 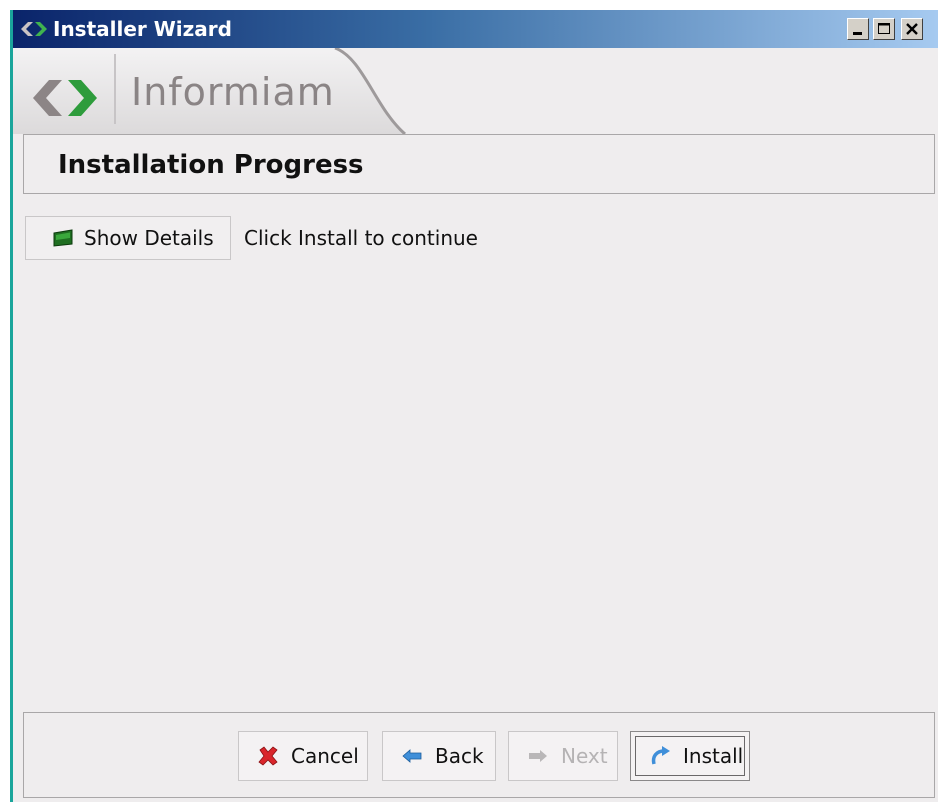 I want to click on cancel-label: Cancel, so click(x=325, y=756).